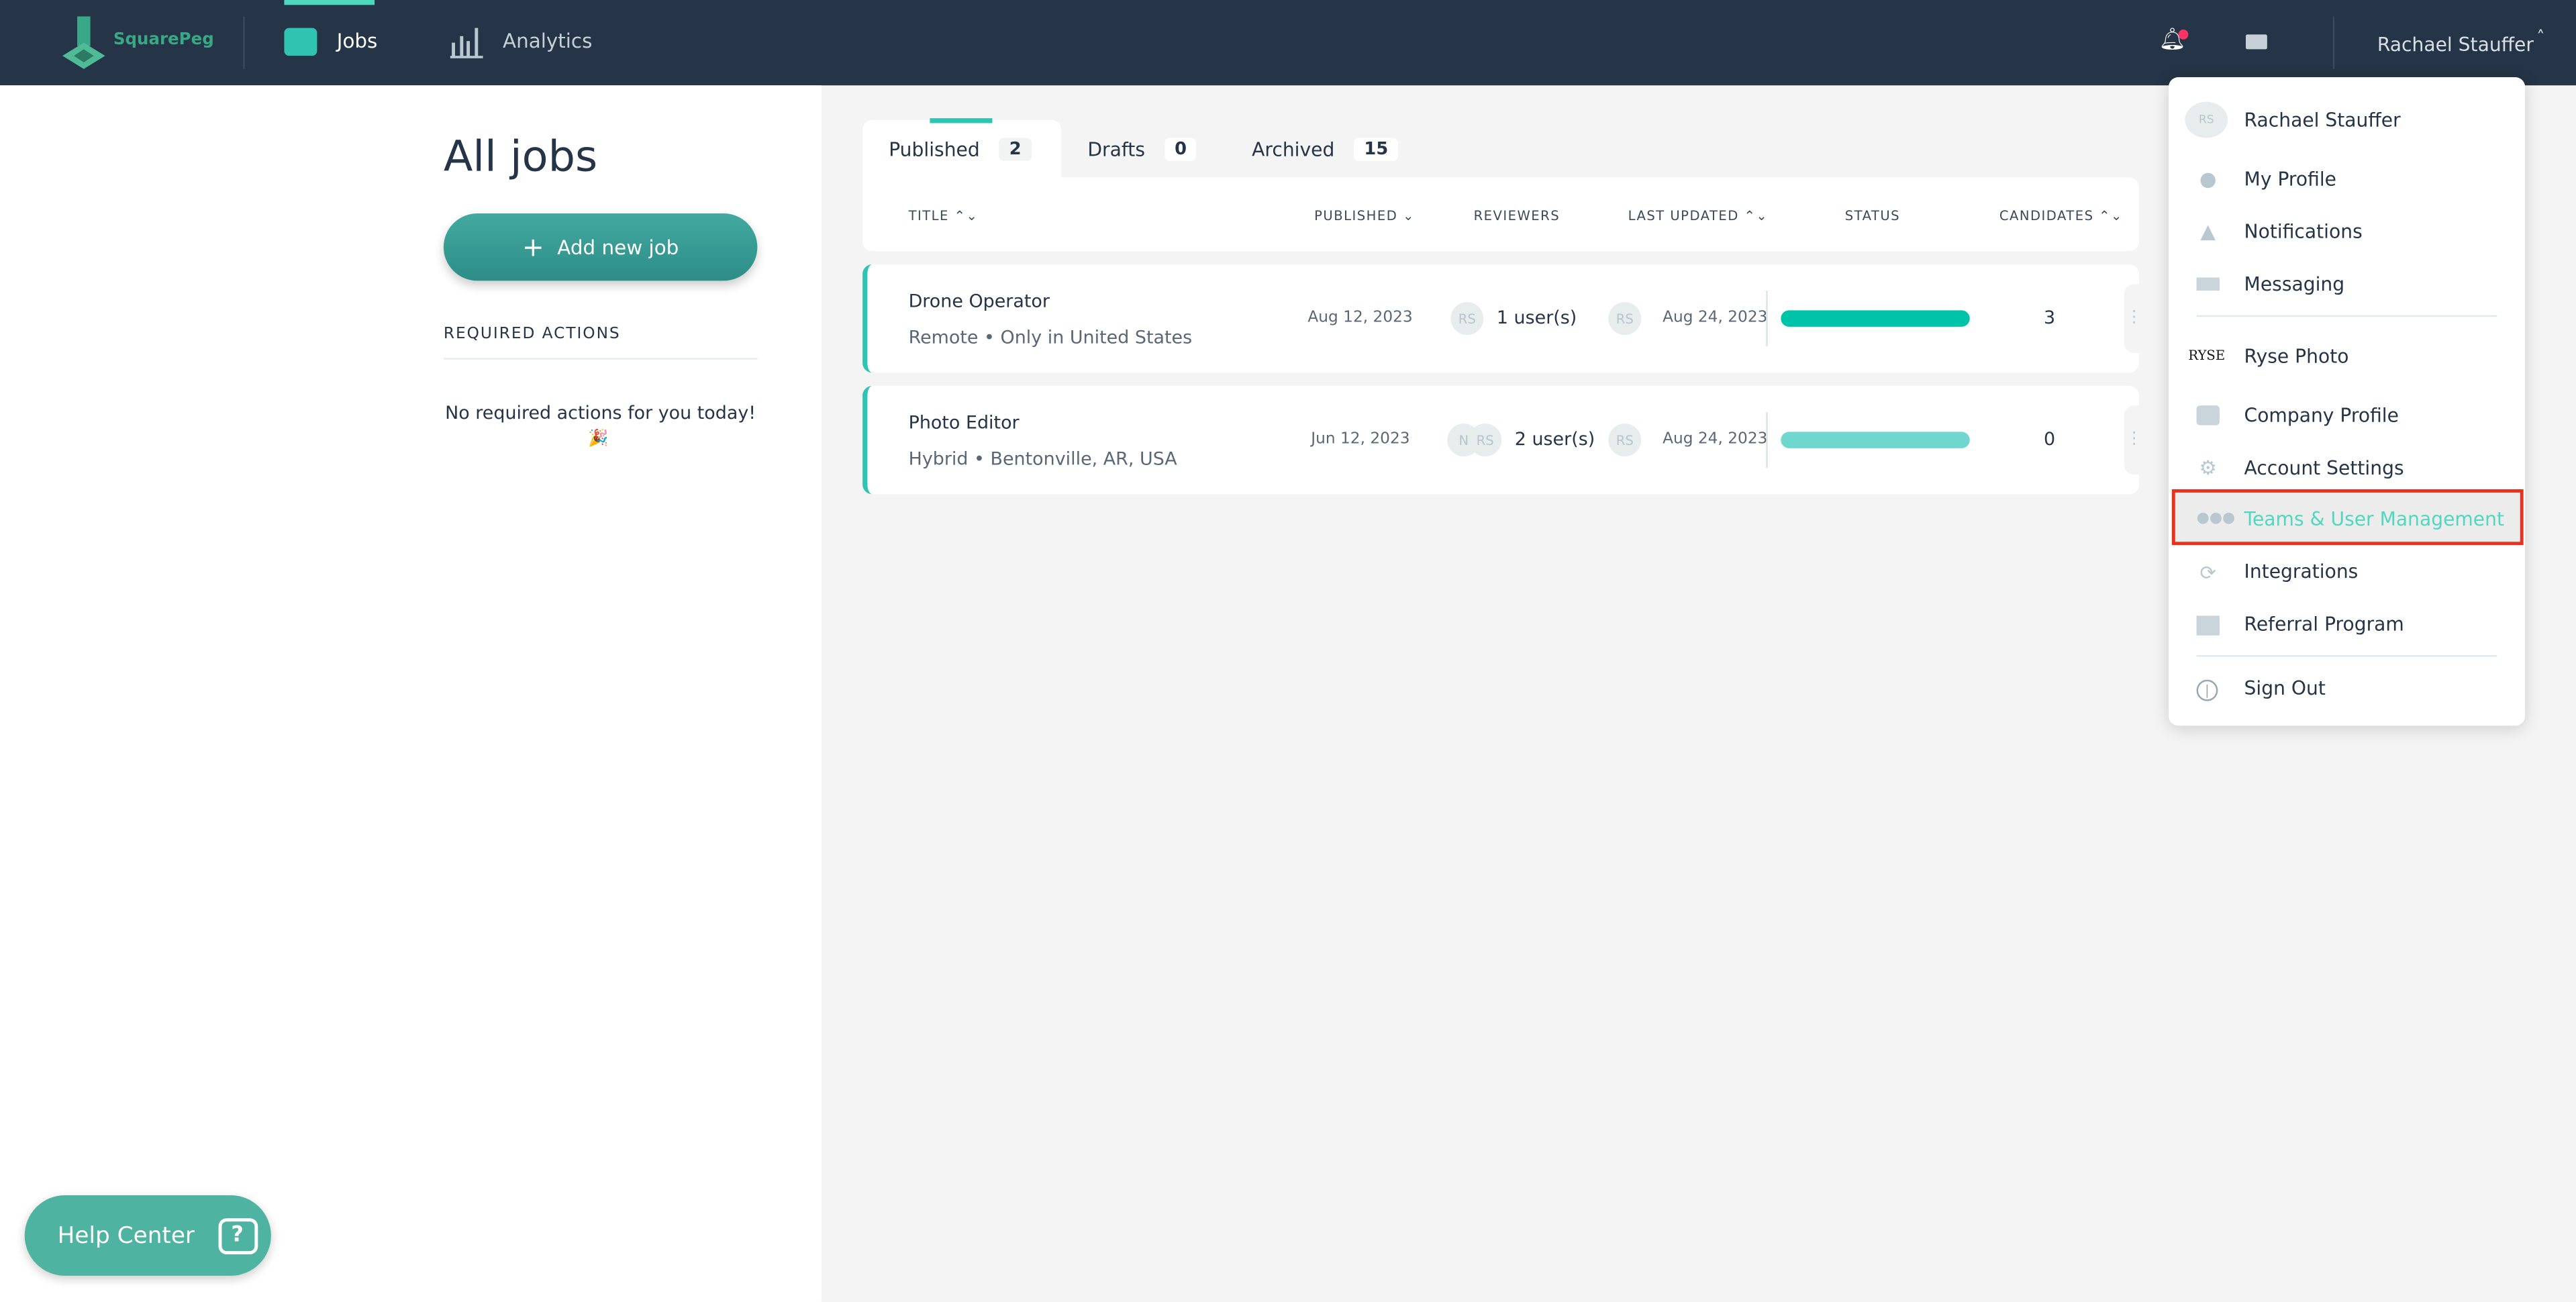 This screenshot has height=1302, width=2576. What do you see at coordinates (2540, 39) in the screenshot?
I see `chevron-up-icon: ˄` at bounding box center [2540, 39].